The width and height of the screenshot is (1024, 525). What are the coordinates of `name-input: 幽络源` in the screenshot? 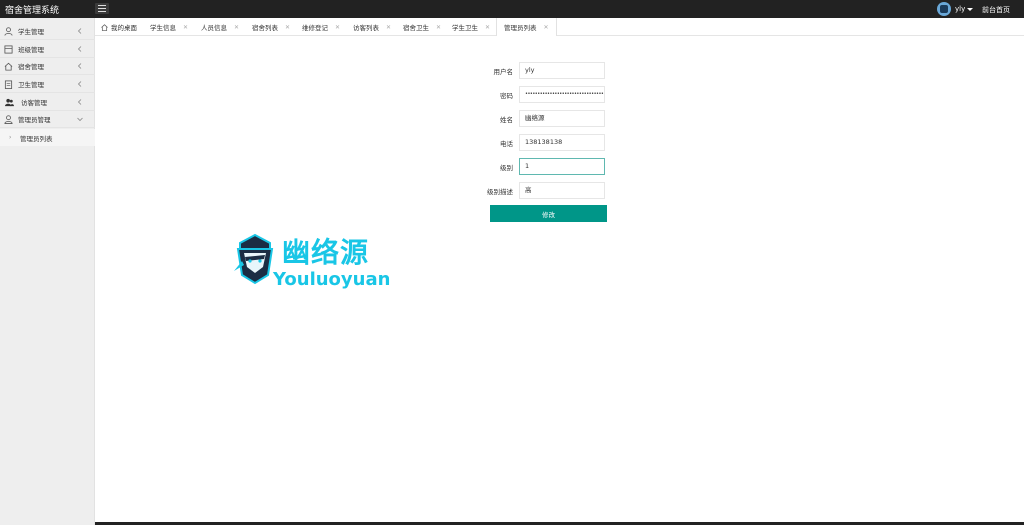 It's located at (562, 118).